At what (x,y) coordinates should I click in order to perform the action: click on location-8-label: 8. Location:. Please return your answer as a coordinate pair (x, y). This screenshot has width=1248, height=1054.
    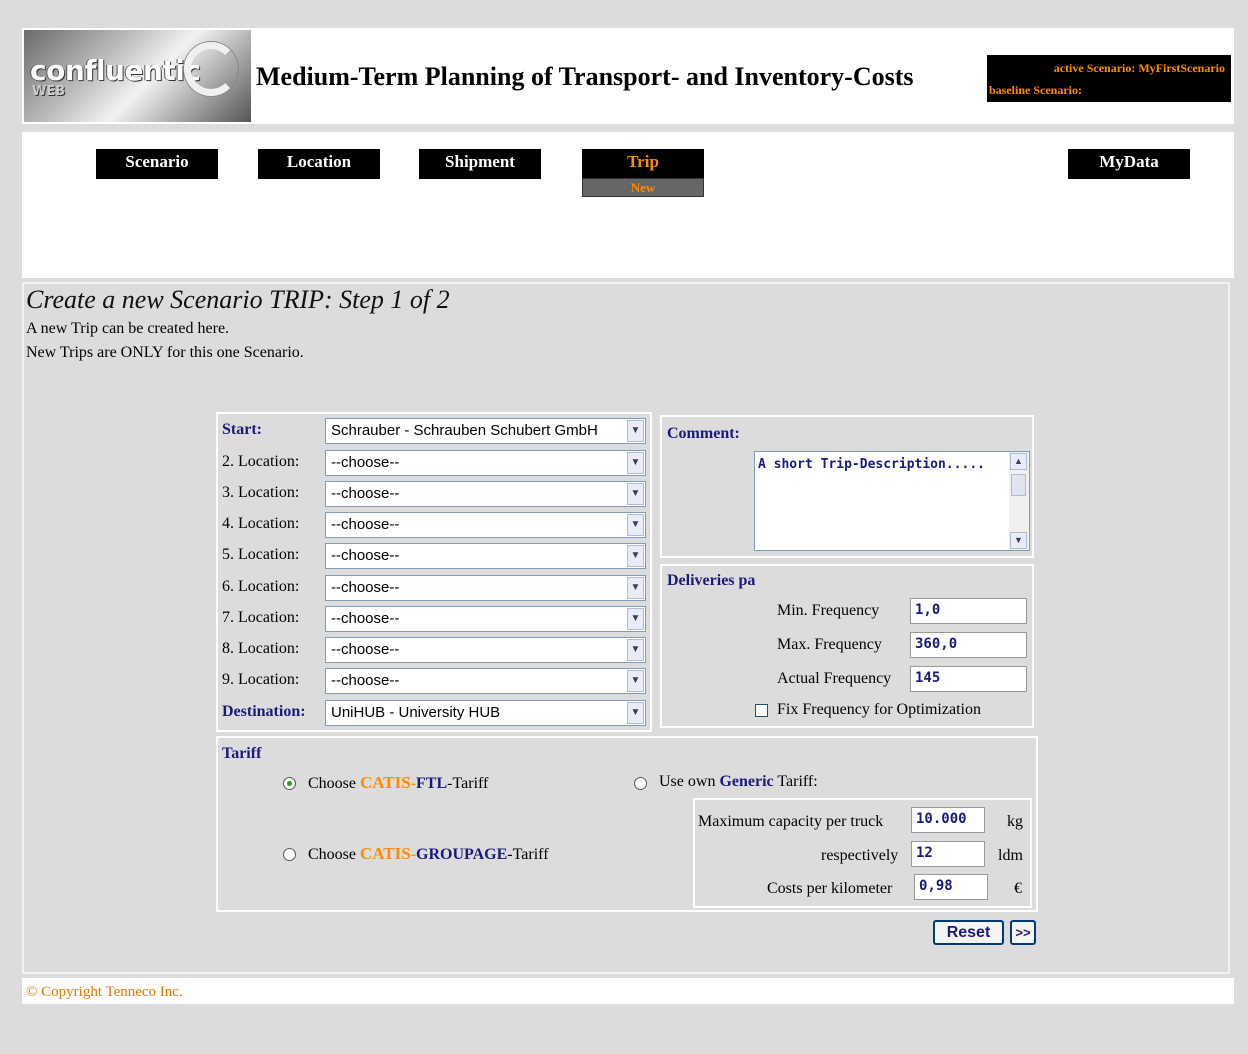
    Looking at the image, I should click on (261, 648).